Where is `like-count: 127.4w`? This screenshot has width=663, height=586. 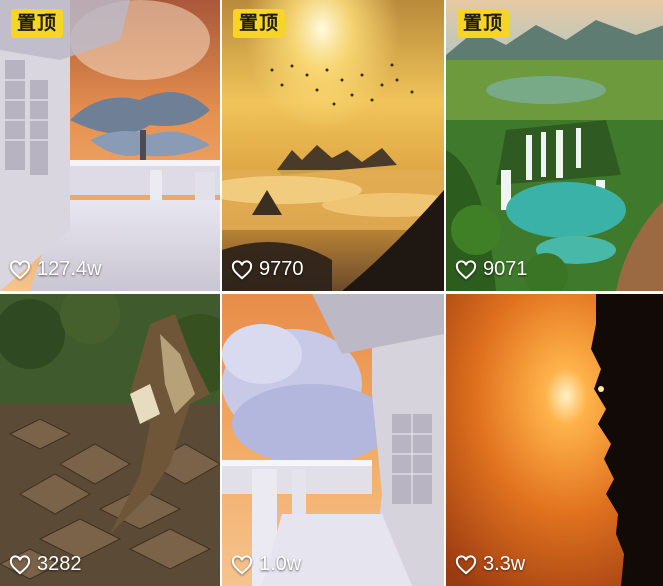 like-count: 127.4w is located at coordinates (55, 269).